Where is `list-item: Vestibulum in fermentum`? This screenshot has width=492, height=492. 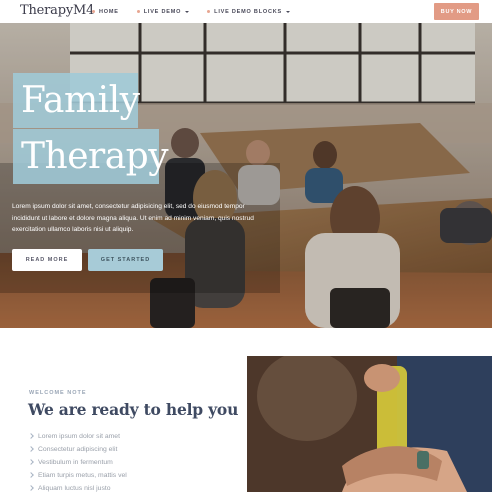
list-item: Vestibulum in fermentum is located at coordinates (77, 462).